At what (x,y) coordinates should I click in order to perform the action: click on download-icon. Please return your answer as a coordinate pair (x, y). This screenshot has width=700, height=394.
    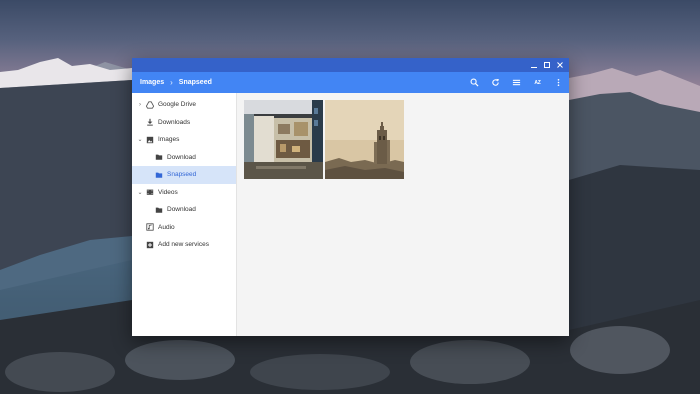
    Looking at the image, I should click on (149, 122).